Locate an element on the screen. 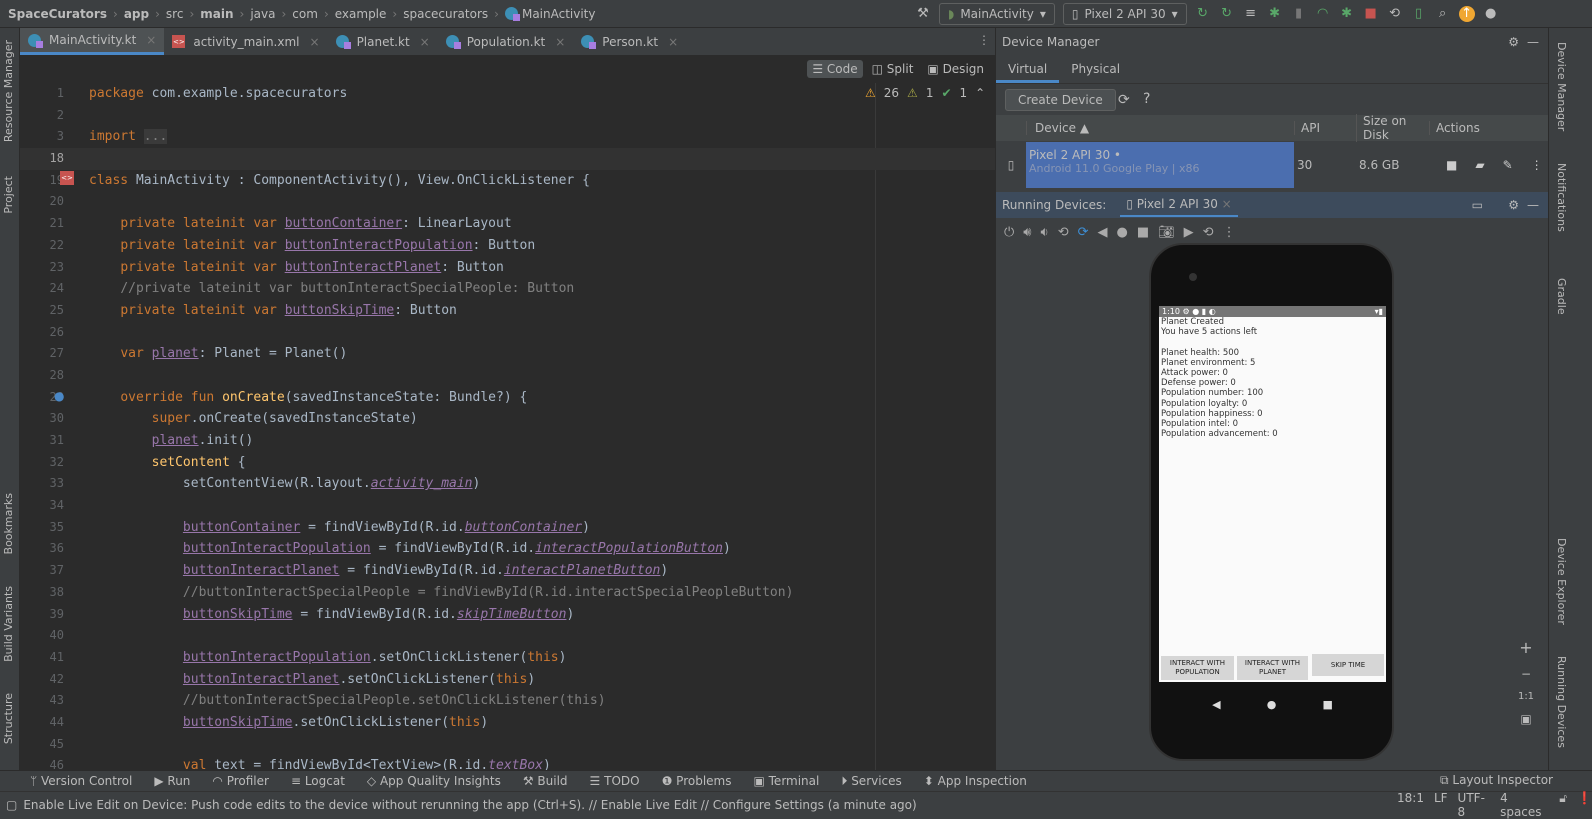  tool-logcat: ≡ Logcat is located at coordinates (318, 781).